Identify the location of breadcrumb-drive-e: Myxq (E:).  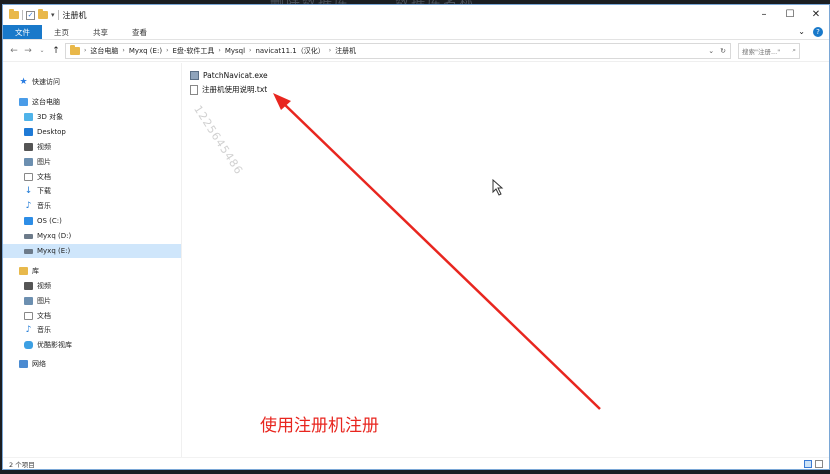
(145, 51).